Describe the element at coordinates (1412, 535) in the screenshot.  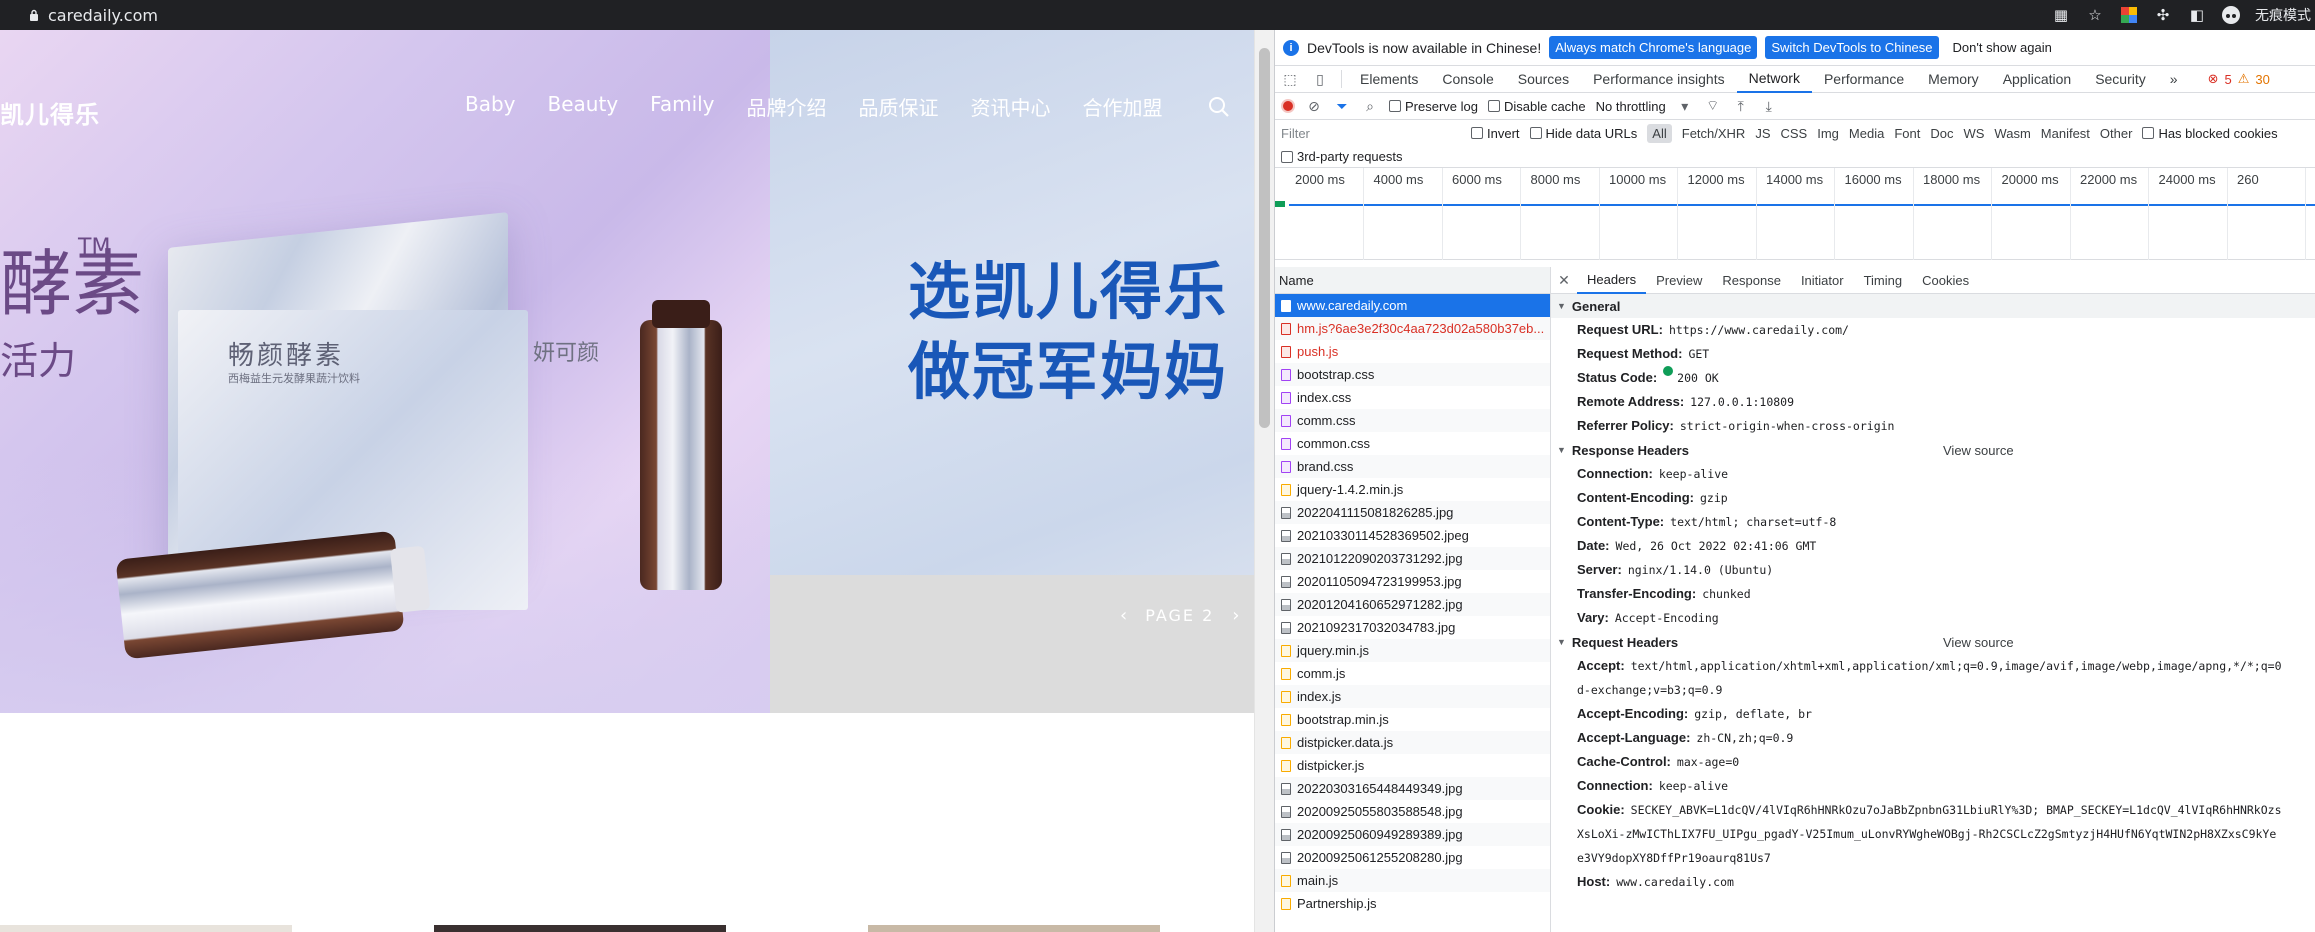
I see `request-row: 20210330114528369502.jpeg` at that location.